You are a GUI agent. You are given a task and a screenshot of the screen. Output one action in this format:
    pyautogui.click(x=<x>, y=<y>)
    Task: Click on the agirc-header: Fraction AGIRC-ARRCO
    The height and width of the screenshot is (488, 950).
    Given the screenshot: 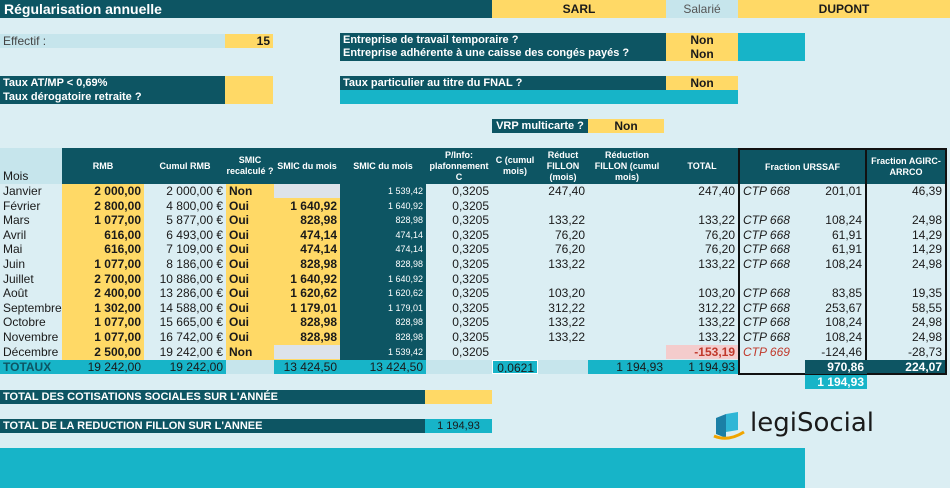 What is the action you would take?
    pyautogui.click(x=907, y=166)
    